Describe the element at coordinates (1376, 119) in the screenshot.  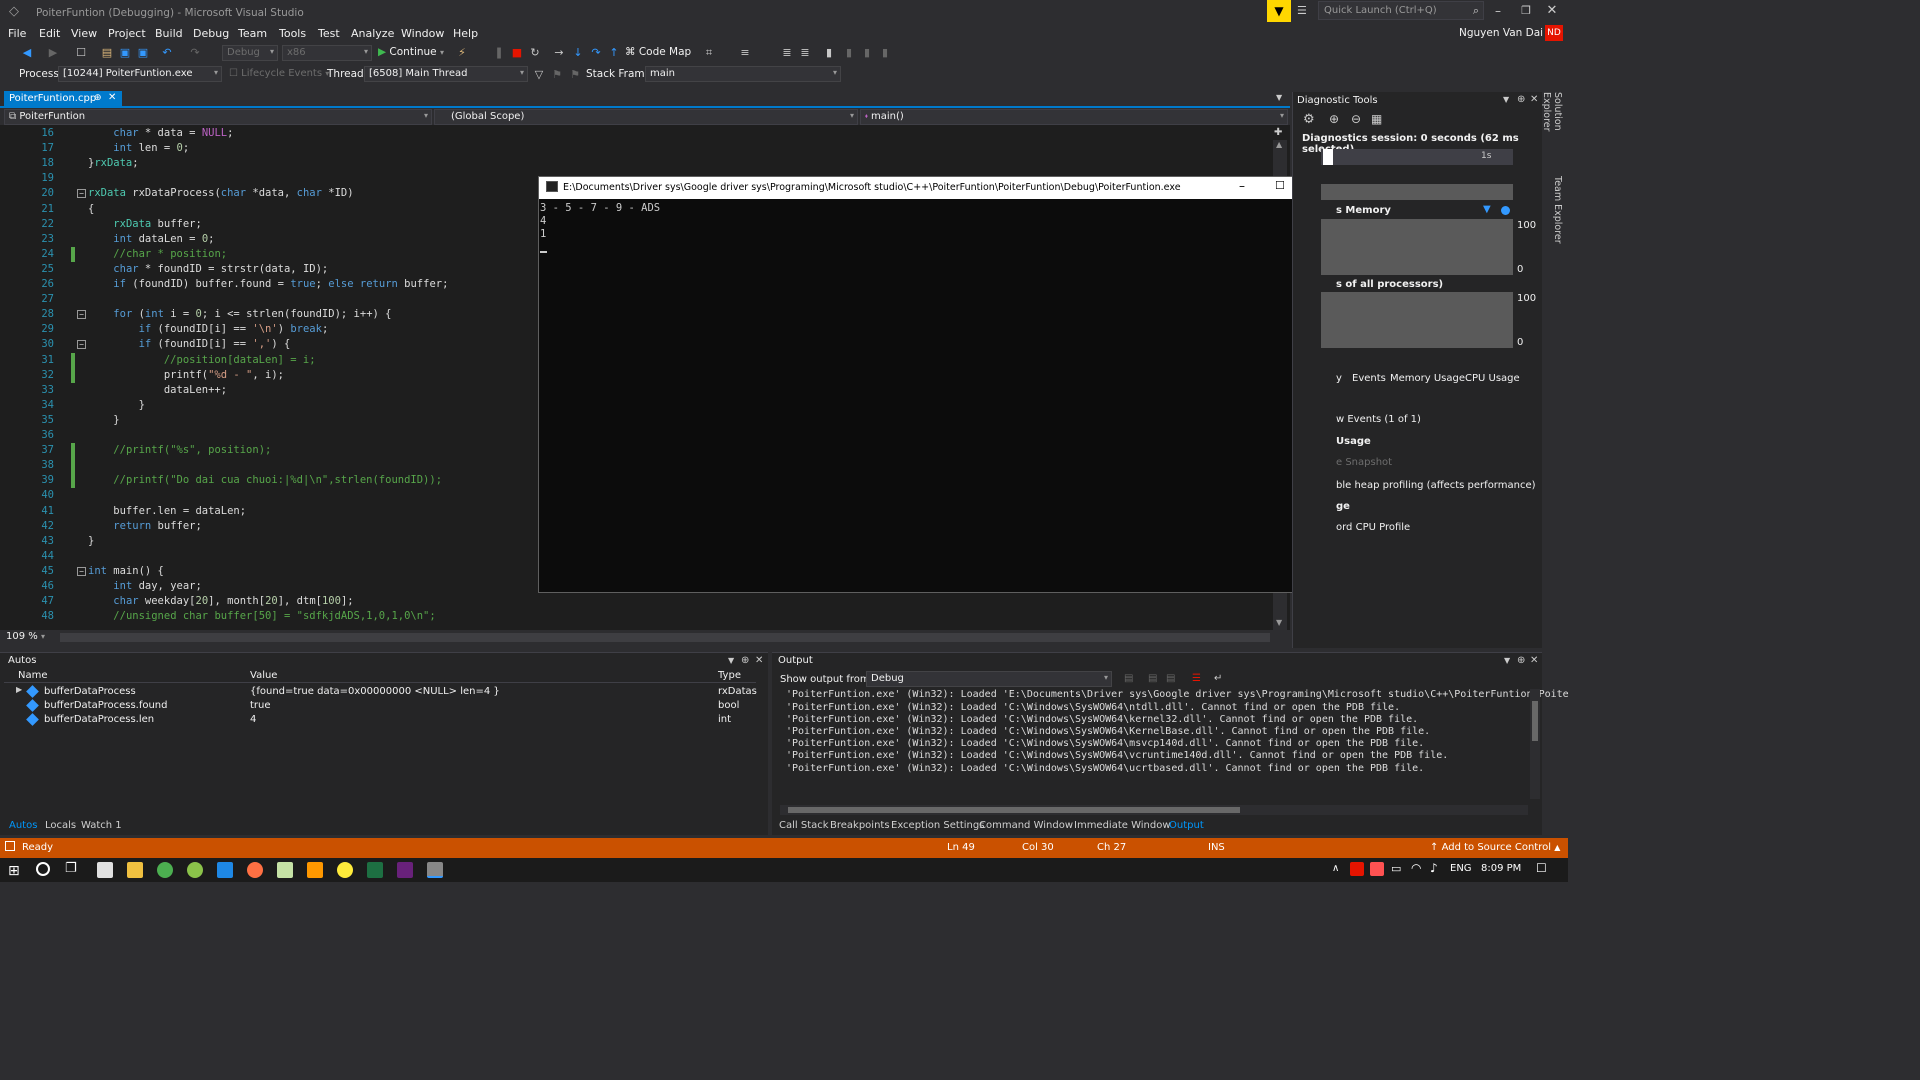
I see `reset-view-icon: ▦` at that location.